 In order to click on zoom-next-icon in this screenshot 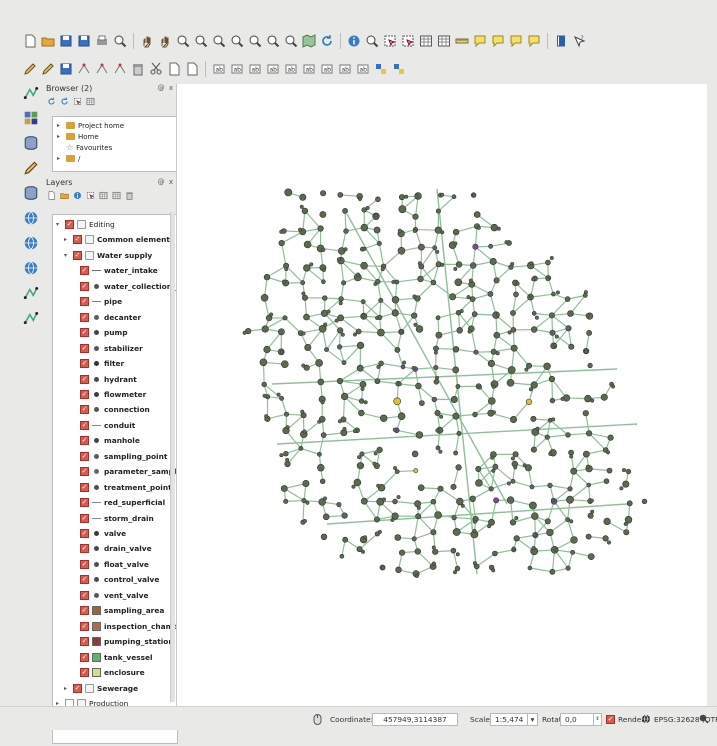, I will do `click(291, 41)`.